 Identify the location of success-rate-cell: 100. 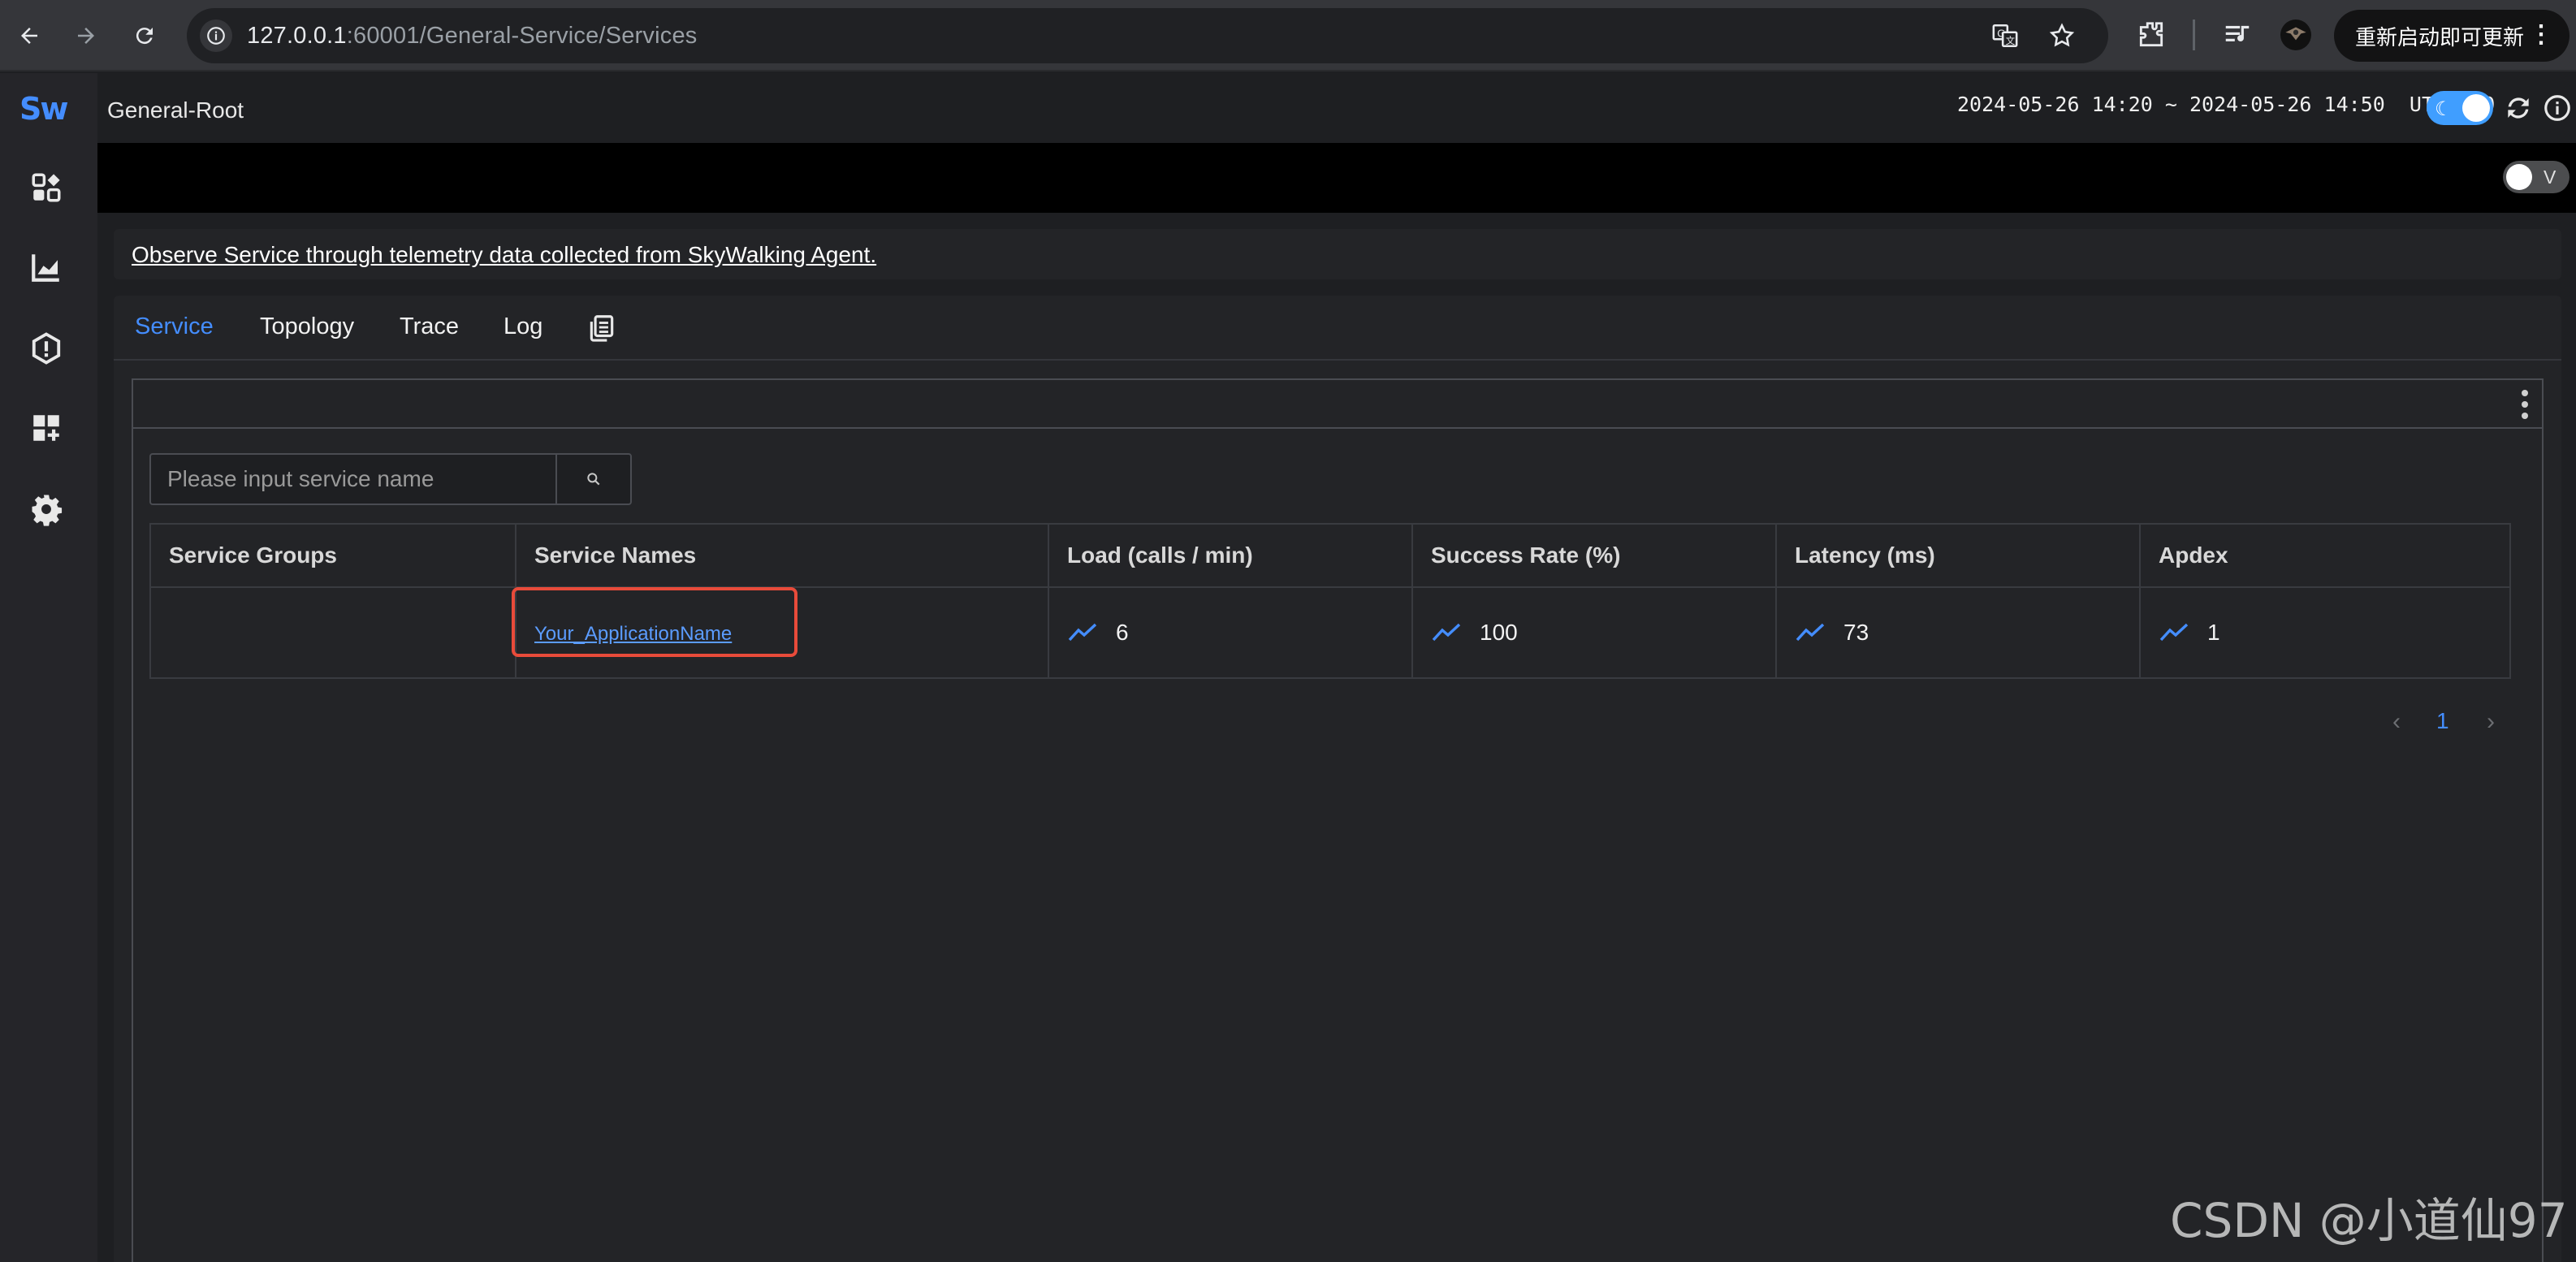
(1594, 632).